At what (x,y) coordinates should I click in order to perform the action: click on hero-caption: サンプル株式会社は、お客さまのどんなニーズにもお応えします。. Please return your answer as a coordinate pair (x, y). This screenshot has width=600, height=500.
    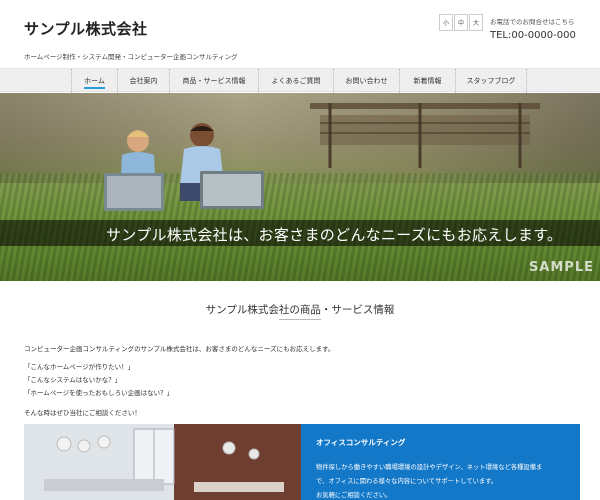
    Looking at the image, I should click on (334, 235).